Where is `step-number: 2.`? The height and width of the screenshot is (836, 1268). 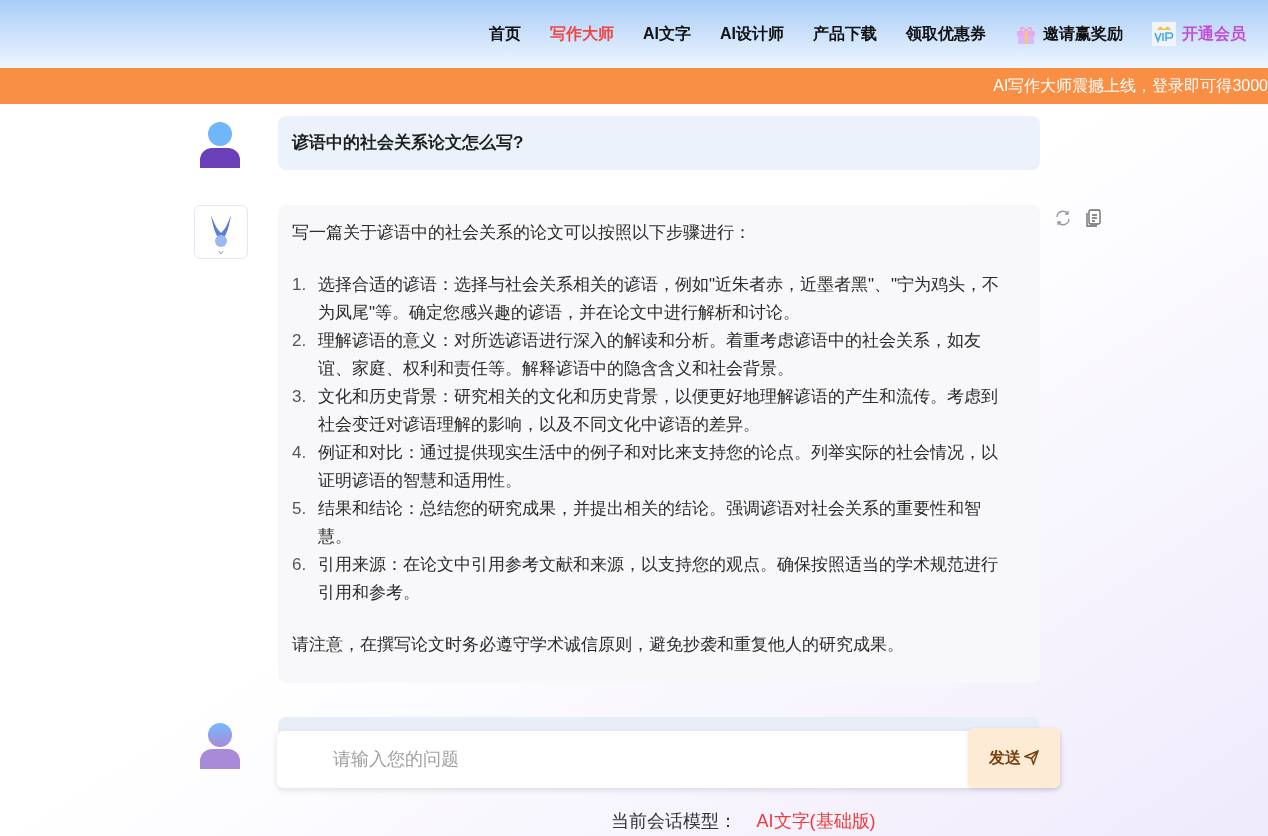
step-number: 2. is located at coordinates (300, 341).